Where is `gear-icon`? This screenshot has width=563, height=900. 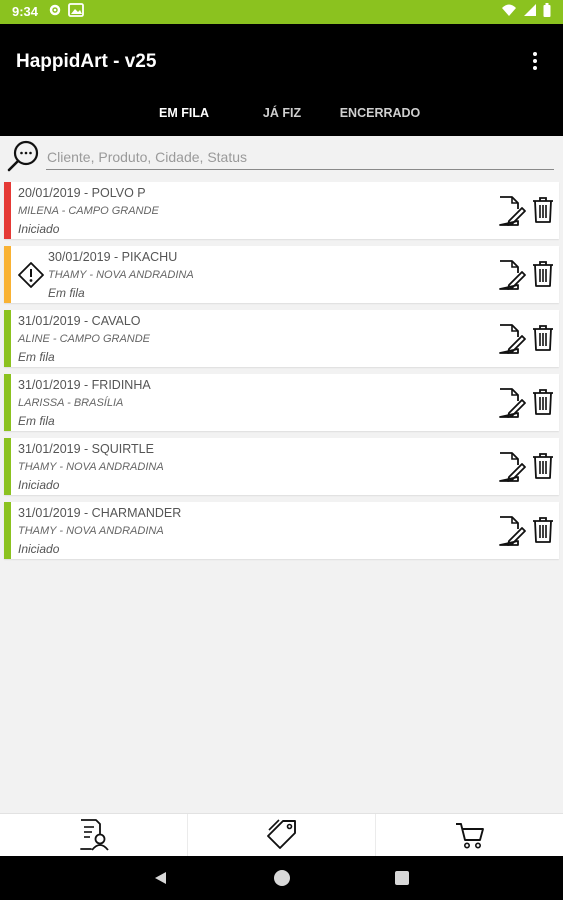 gear-icon is located at coordinates (55, 10).